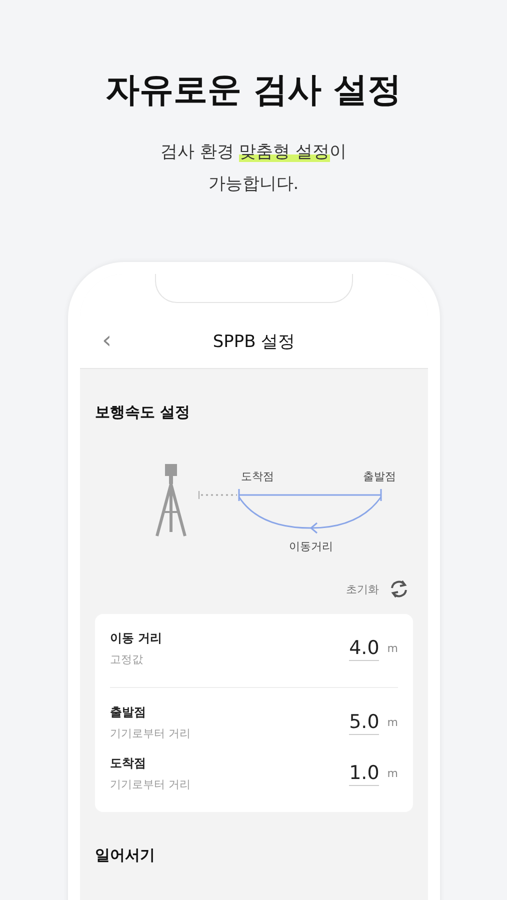  I want to click on section-title: 일어서기, so click(125, 855).